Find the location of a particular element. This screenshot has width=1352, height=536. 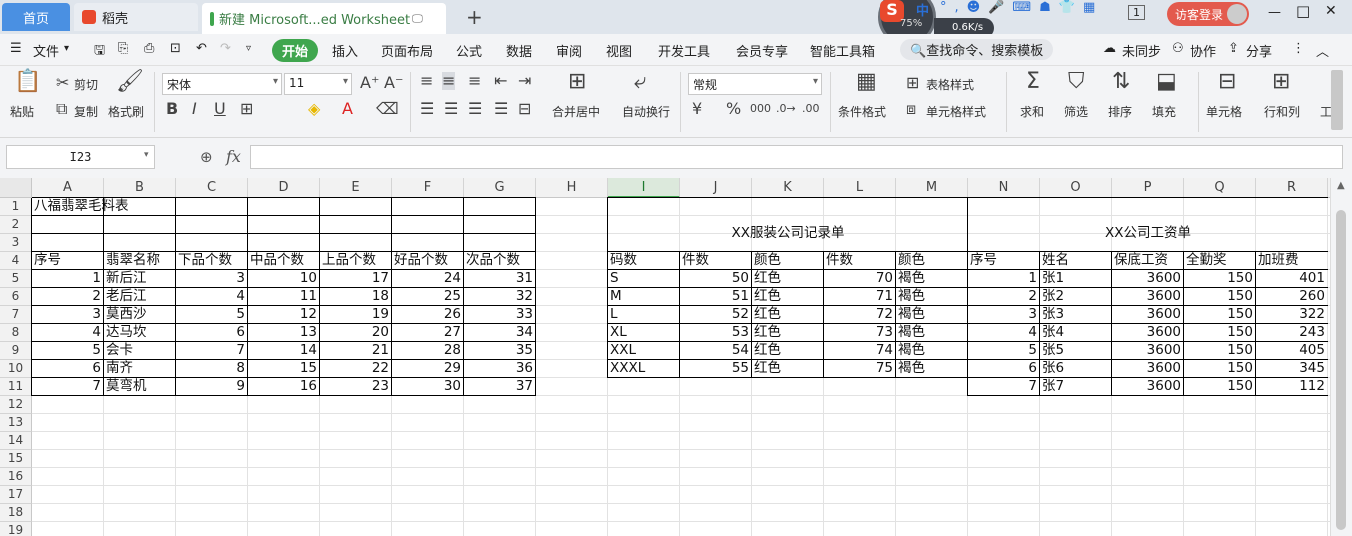

table3-cell: 张4 is located at coordinates (1075, 333).